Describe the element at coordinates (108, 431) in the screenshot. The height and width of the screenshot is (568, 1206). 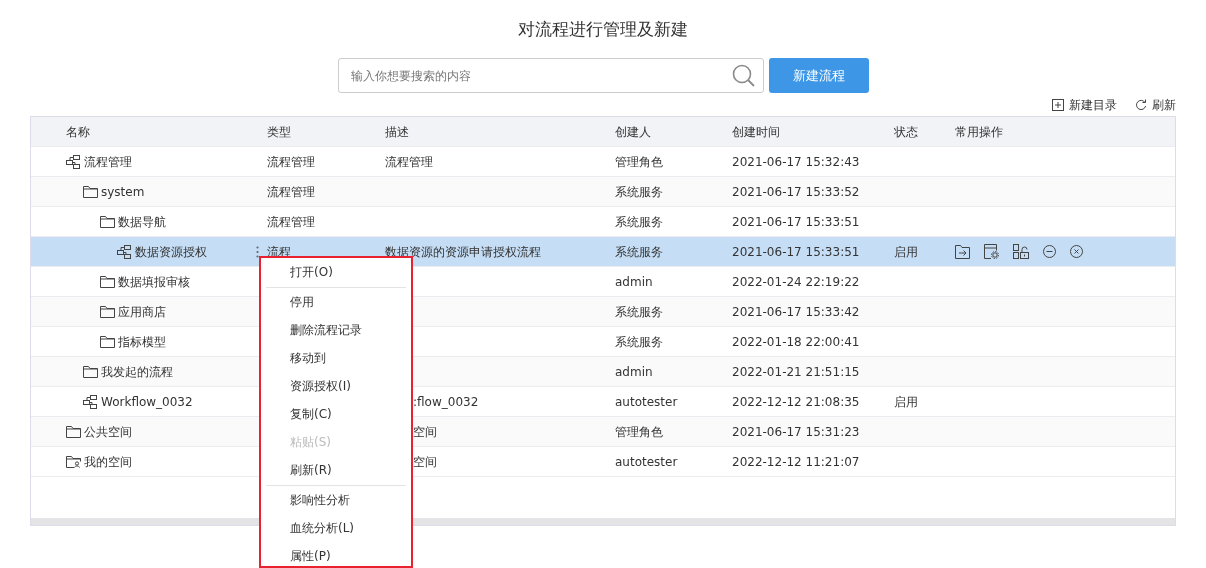
I see `tree-item-label: 公共空间` at that location.